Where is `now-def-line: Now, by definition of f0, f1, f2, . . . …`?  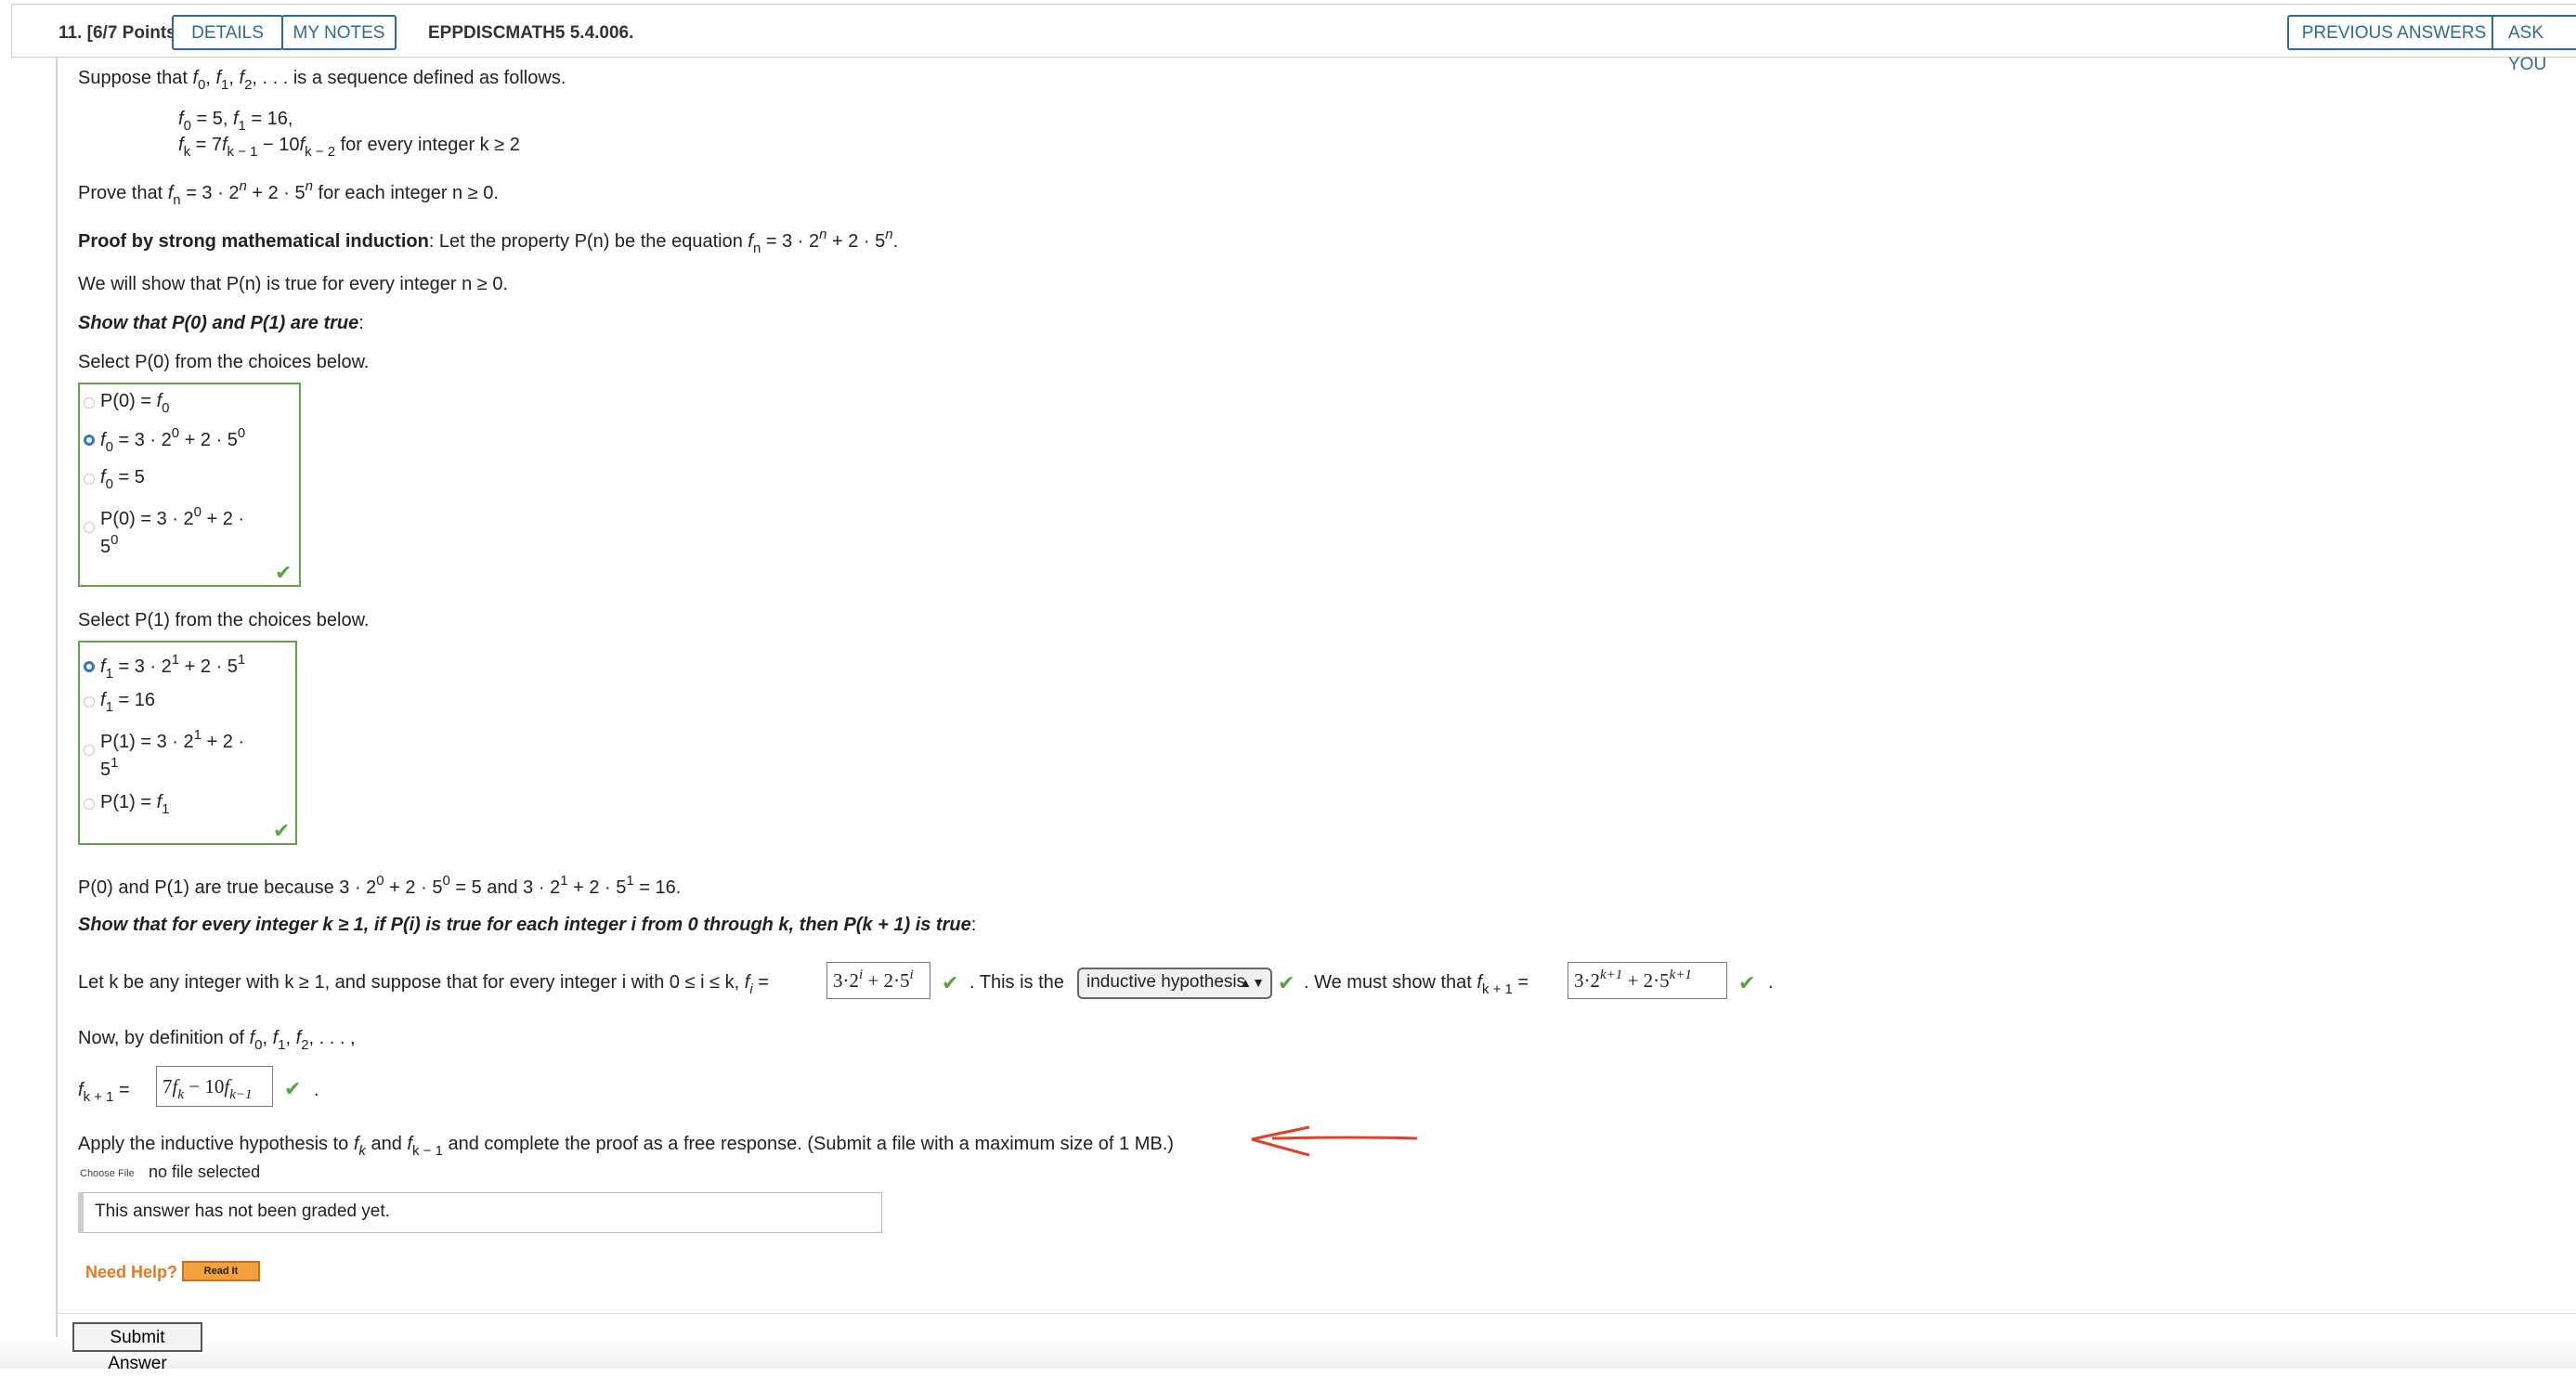
now-def-line: Now, by definition of f0, f1, f2, . . . … is located at coordinates (217, 1040).